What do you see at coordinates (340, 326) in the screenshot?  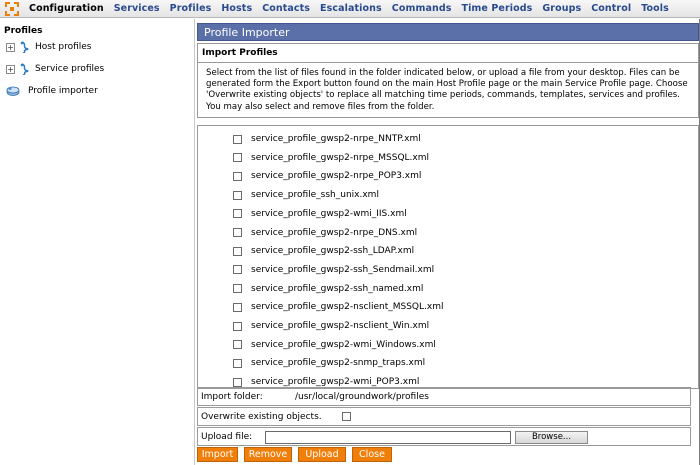 I see `file-name: service_profile_gwsp2-nsclient_Win.xml` at bounding box center [340, 326].